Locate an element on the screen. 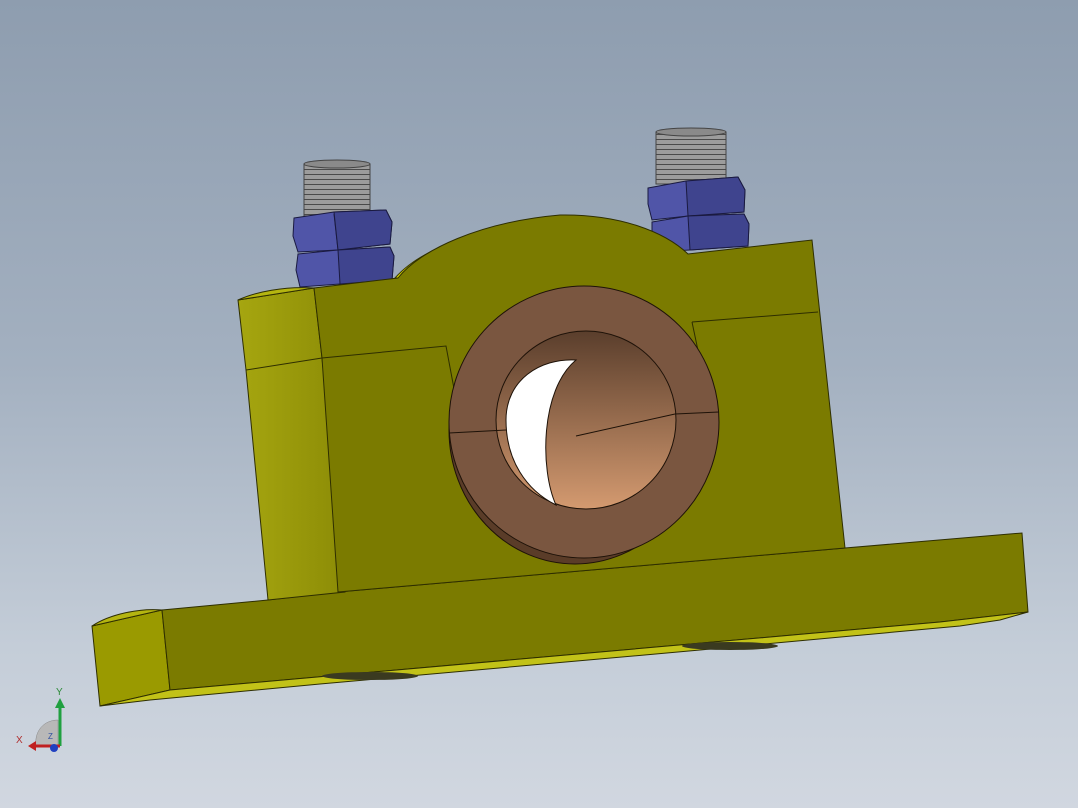  stud-bolt-right is located at coordinates (691, 156).